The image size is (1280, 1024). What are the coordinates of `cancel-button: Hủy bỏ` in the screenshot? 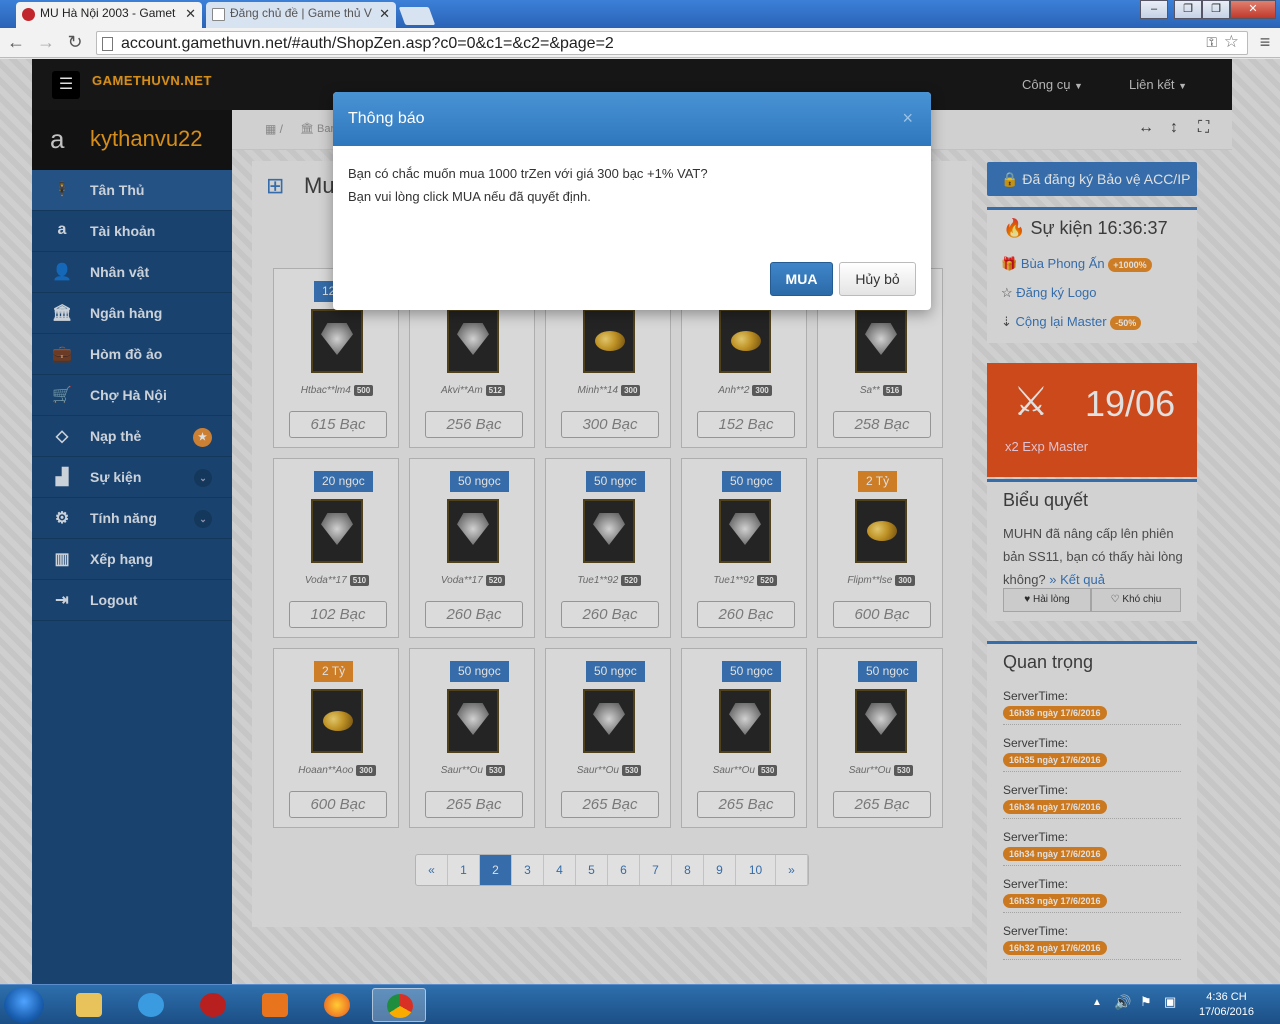 It's located at (877, 279).